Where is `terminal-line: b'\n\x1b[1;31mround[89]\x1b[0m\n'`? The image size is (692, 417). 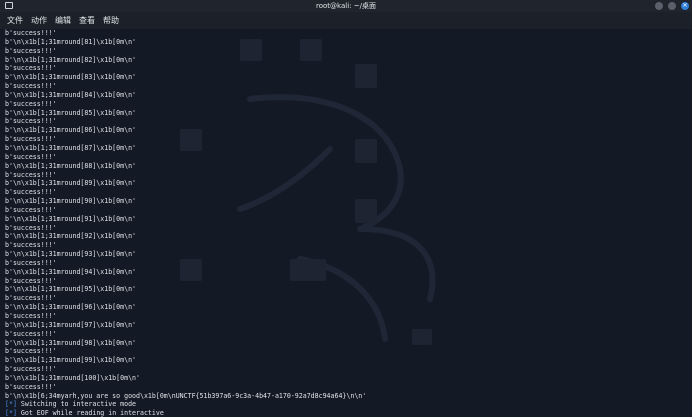
terminal-line: b'\n\x1b[1;31mround[89]\x1b[0m\n' is located at coordinates (71, 183).